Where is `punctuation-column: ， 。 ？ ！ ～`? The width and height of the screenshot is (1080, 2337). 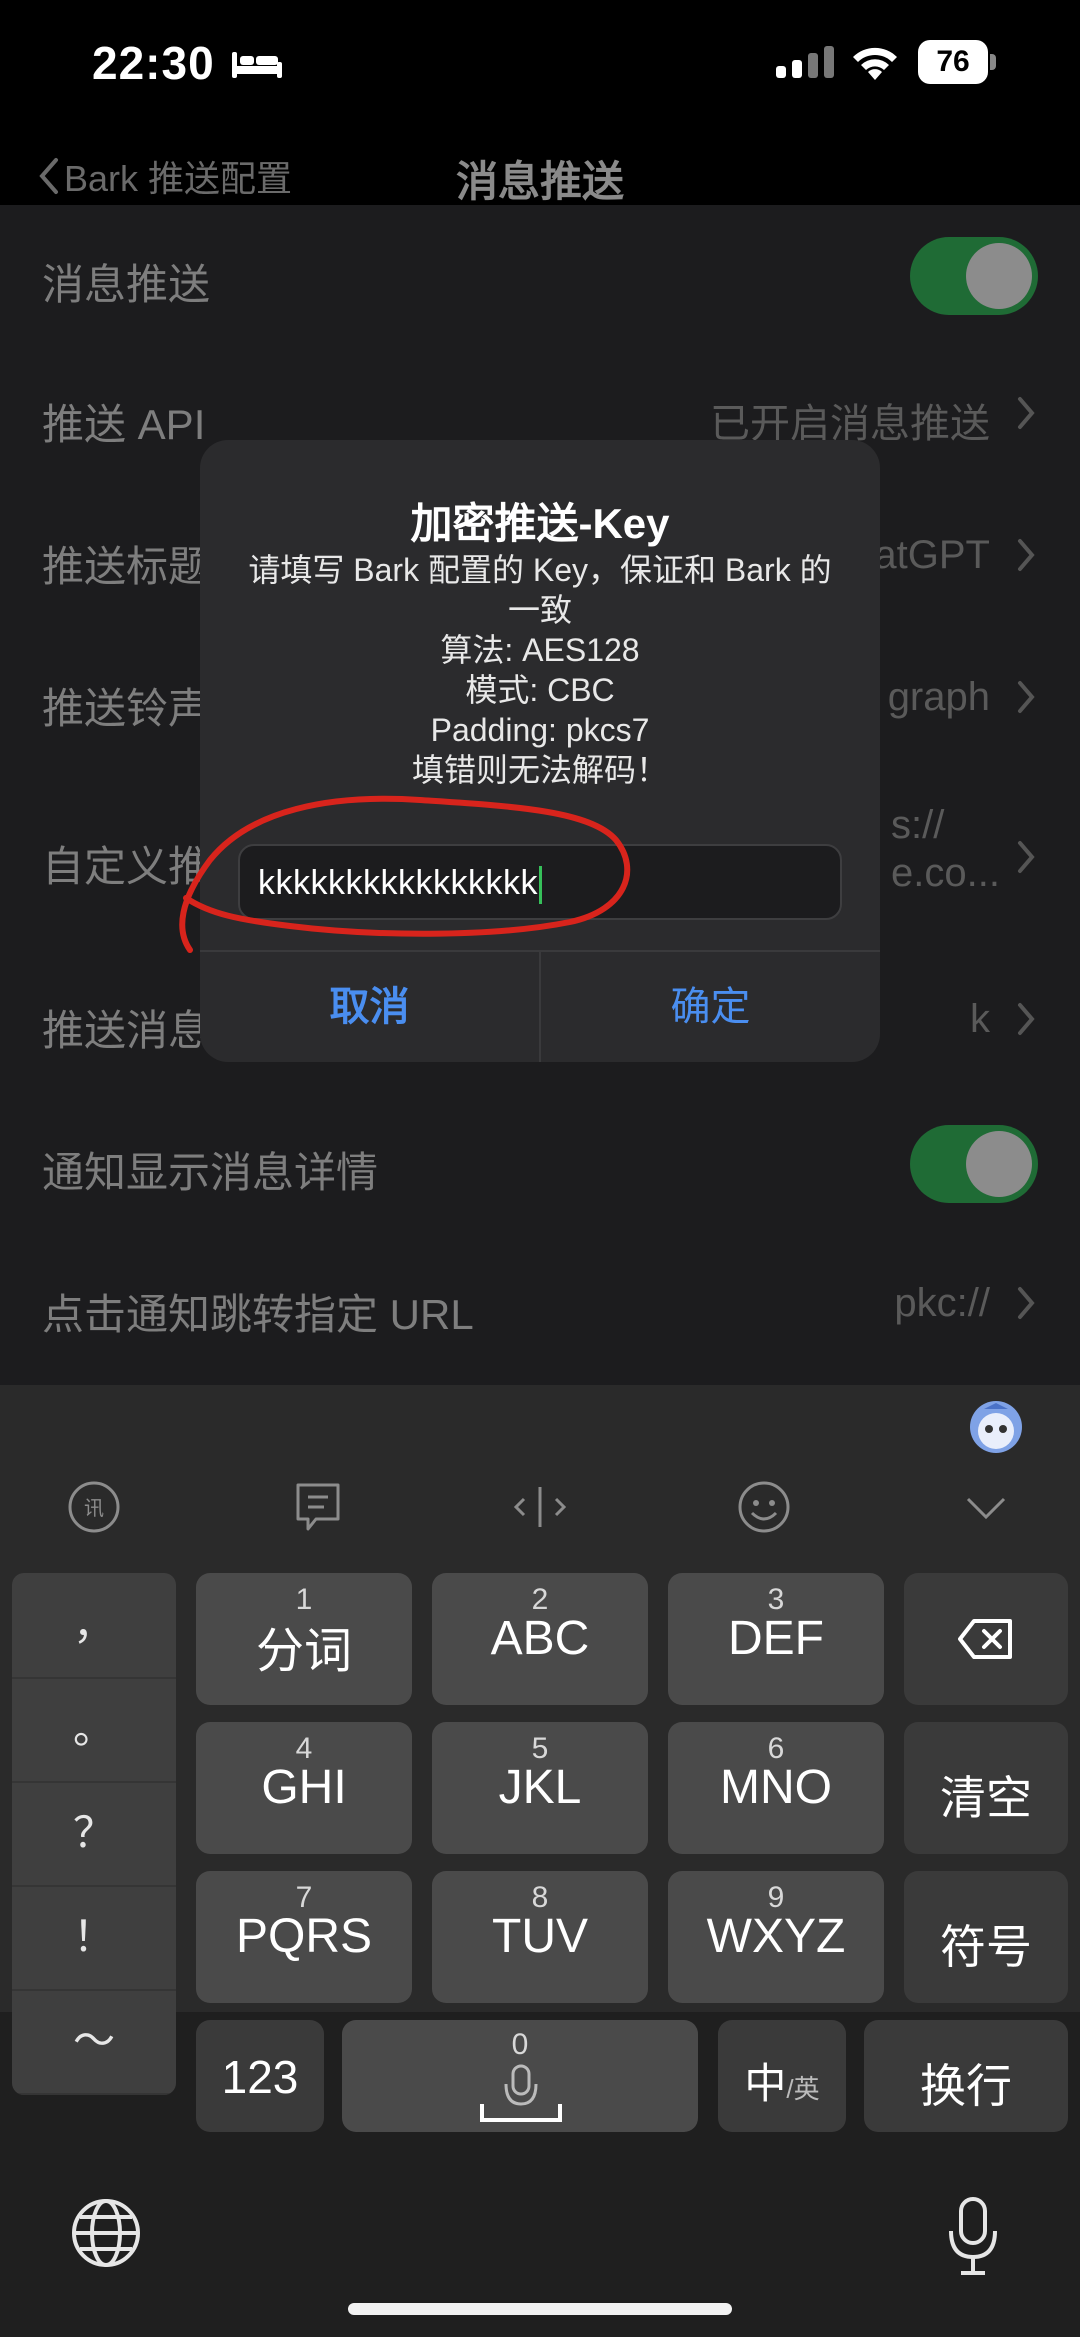
punctuation-column: ， 。 ？ ！ ～ is located at coordinates (94, 1834).